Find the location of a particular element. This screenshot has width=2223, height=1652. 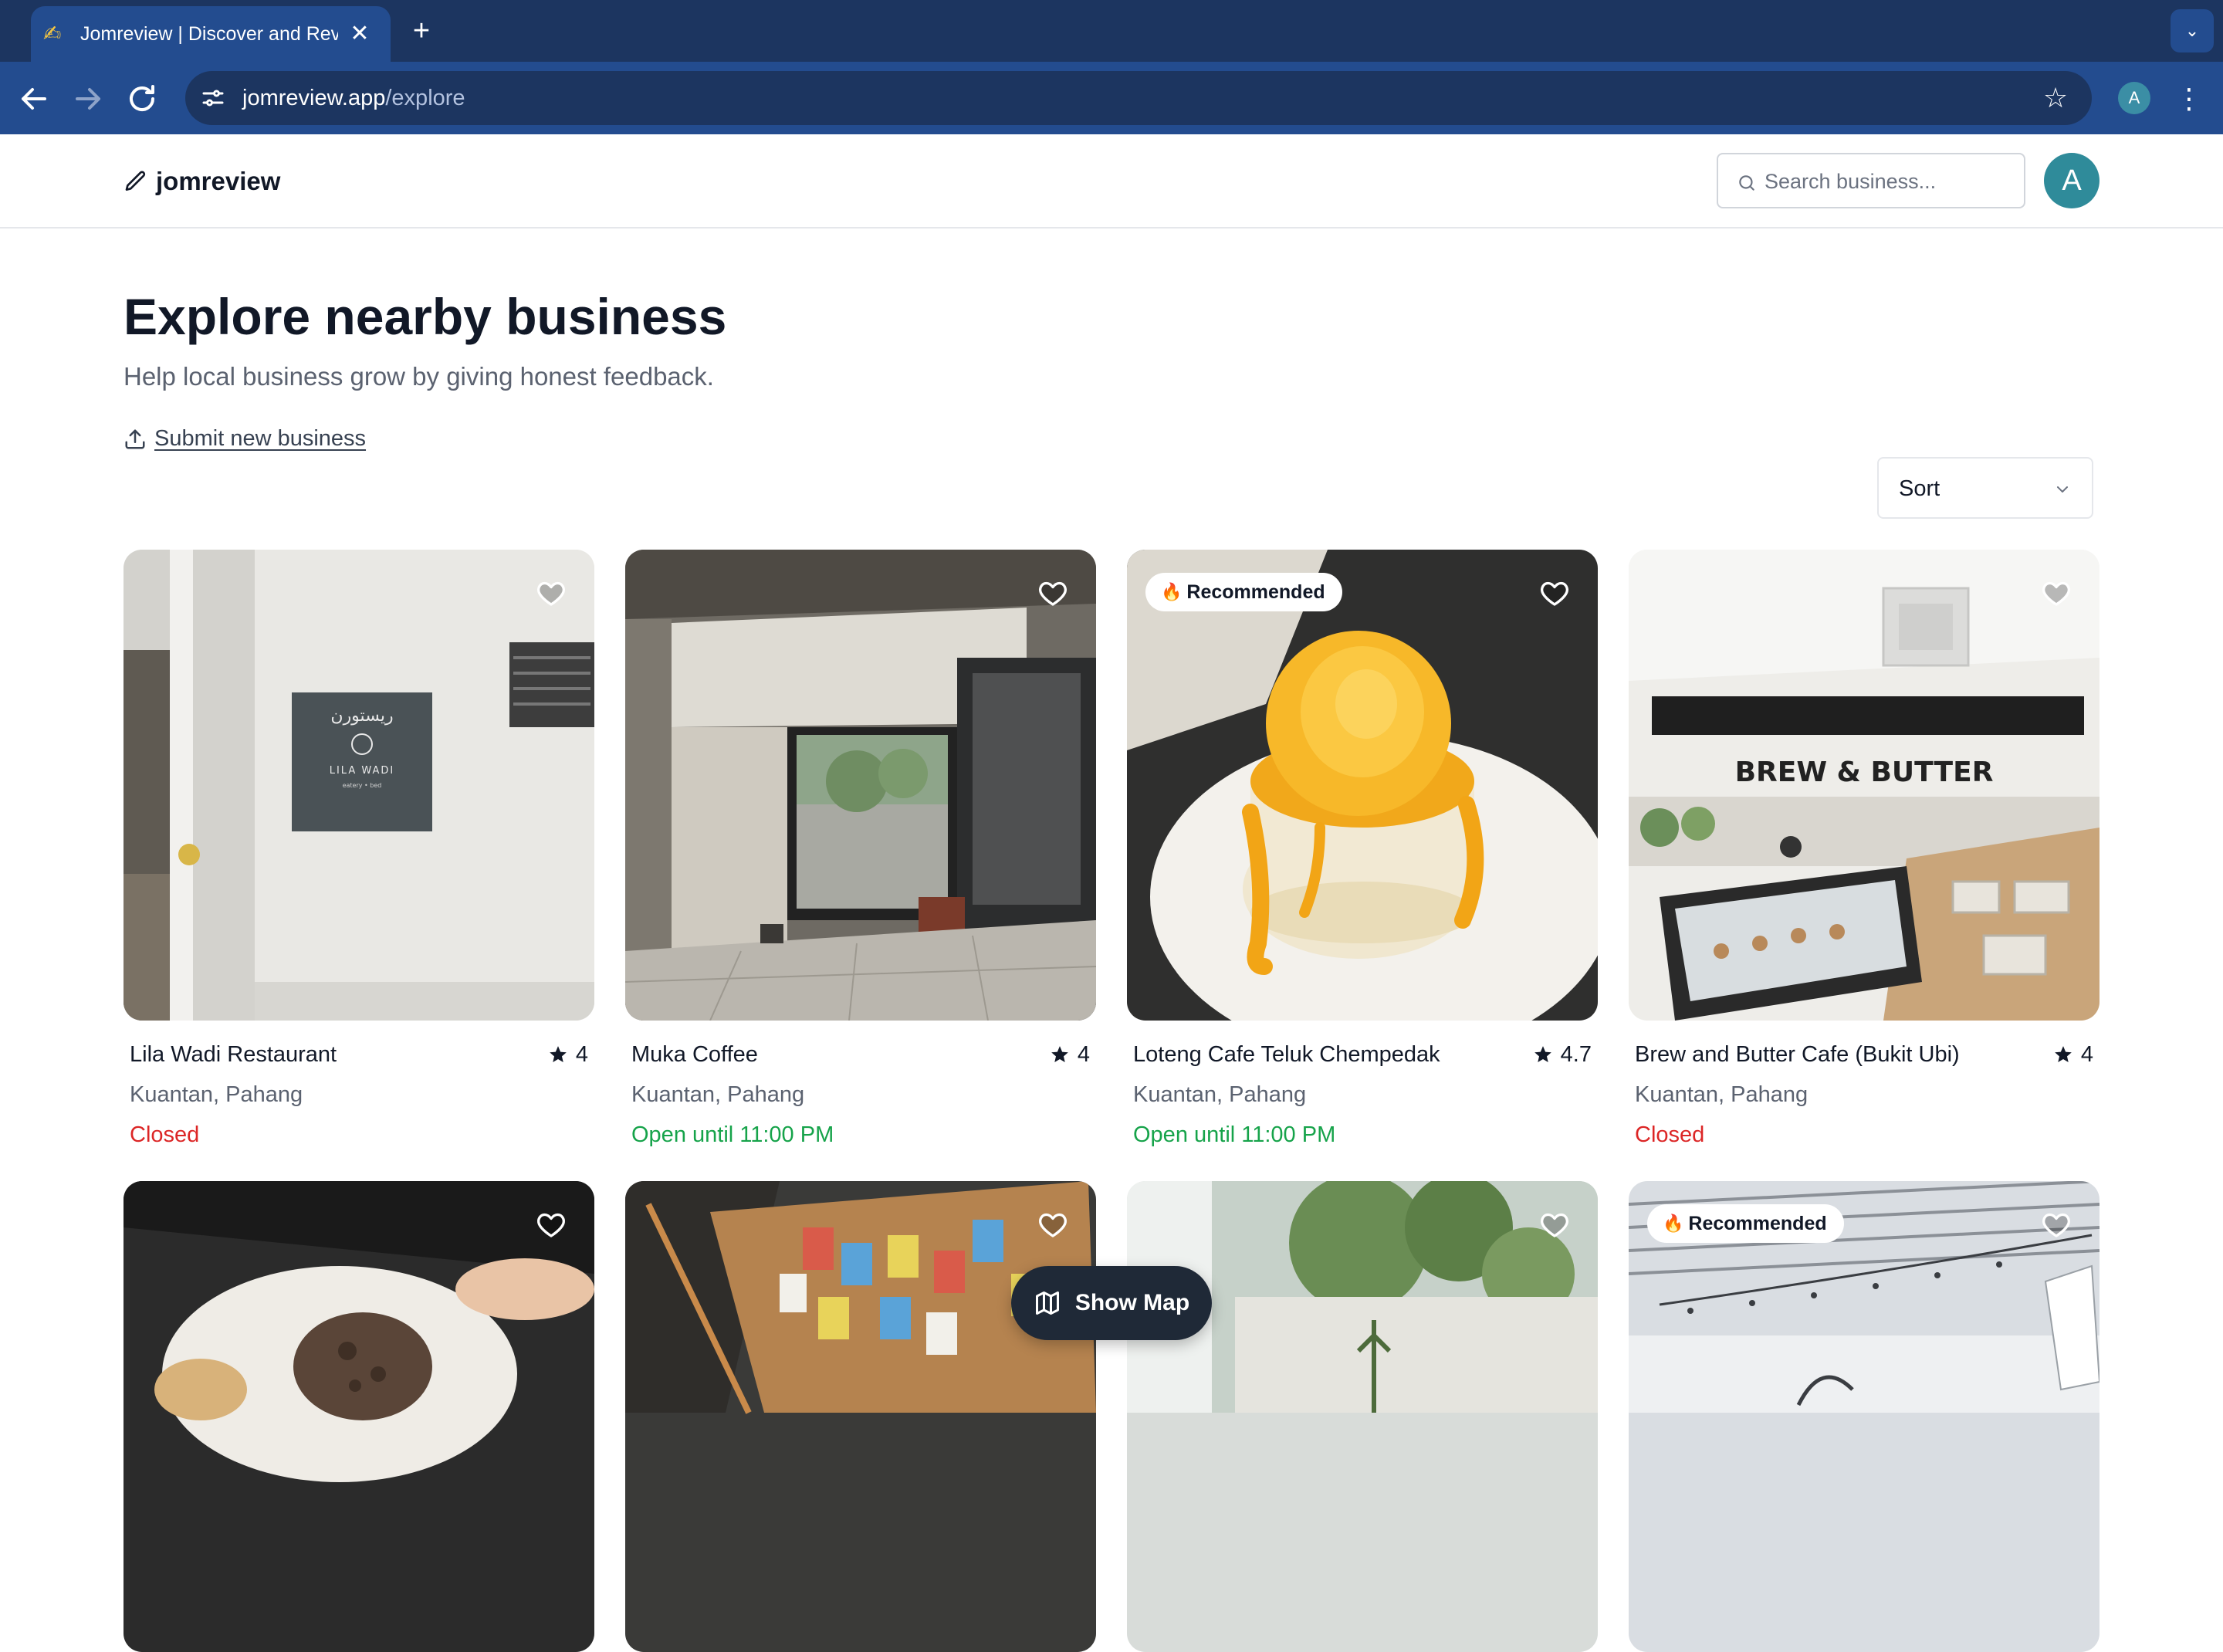

business-photo: BREW & BUTTER is located at coordinates (1865, 785).